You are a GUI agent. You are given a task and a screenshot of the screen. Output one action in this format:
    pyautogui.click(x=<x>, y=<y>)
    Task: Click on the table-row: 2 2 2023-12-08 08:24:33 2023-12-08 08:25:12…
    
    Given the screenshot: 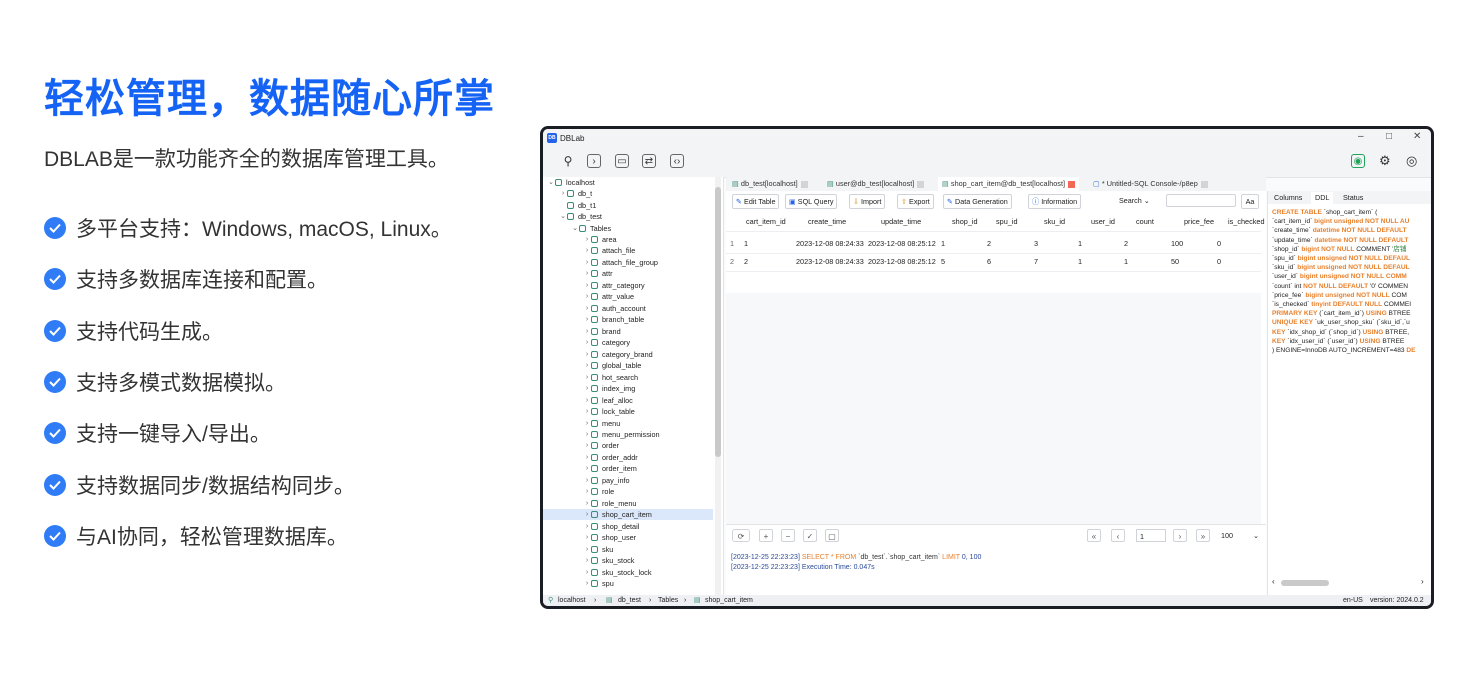 What is the action you would take?
    pyautogui.click(x=993, y=262)
    